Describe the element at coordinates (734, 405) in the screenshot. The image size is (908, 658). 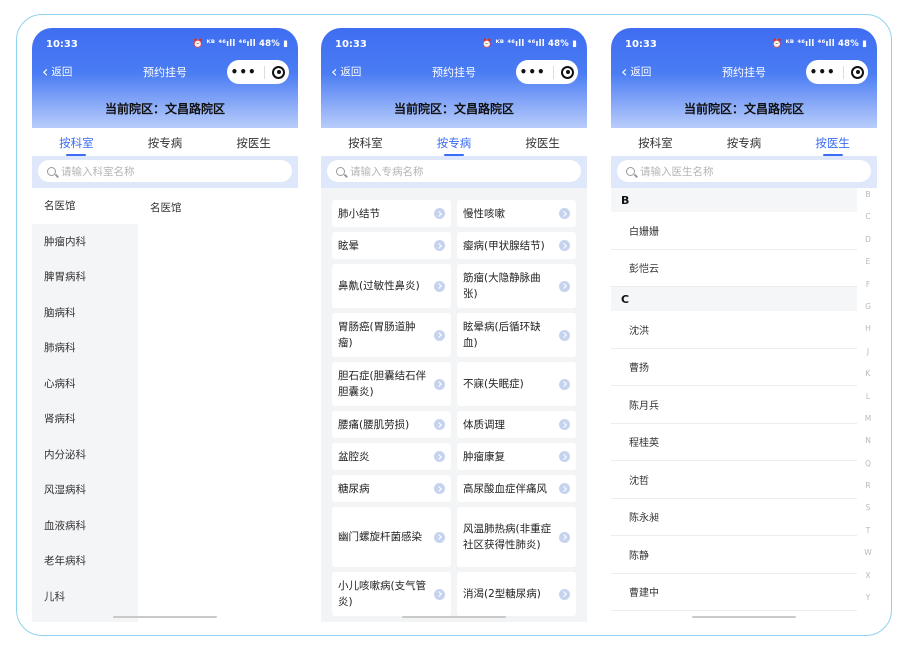
I see `doctor-item: 陈月兵` at that location.